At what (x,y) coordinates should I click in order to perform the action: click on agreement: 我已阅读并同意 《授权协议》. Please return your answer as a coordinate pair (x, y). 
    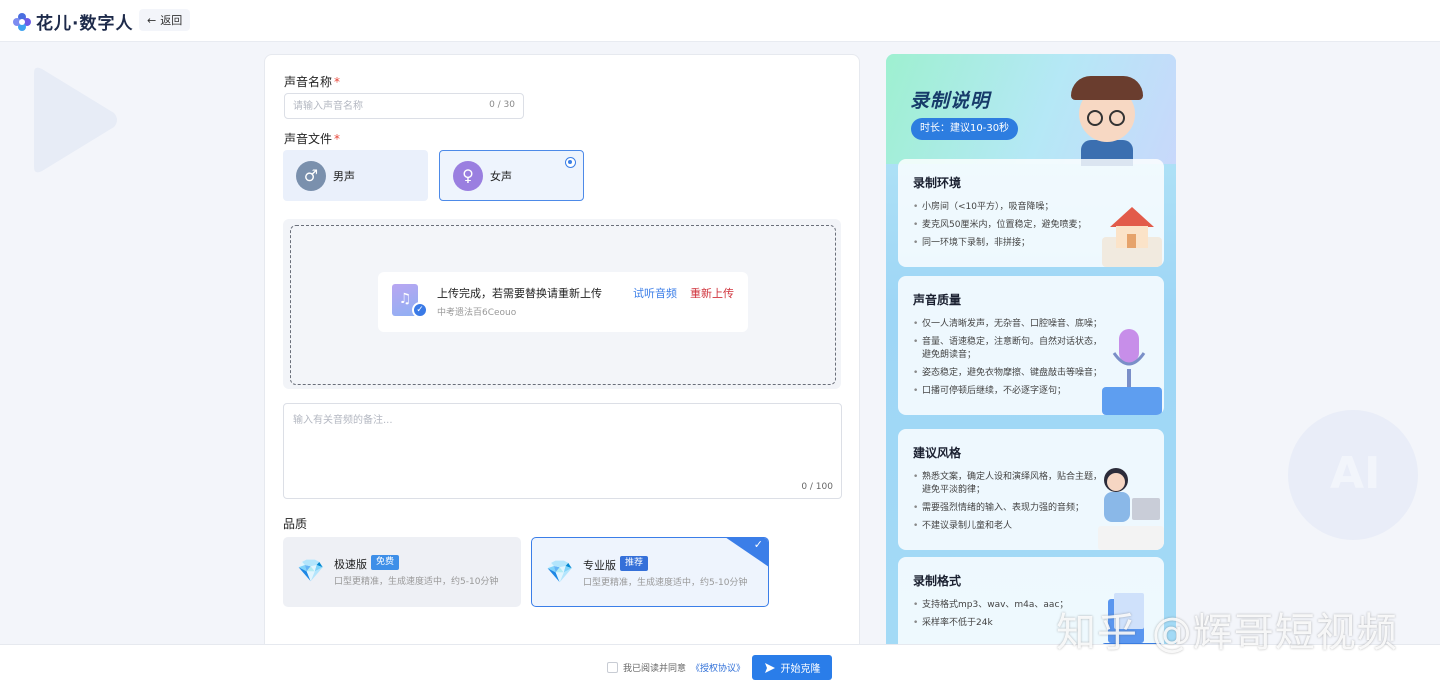
    Looking at the image, I should click on (676, 667).